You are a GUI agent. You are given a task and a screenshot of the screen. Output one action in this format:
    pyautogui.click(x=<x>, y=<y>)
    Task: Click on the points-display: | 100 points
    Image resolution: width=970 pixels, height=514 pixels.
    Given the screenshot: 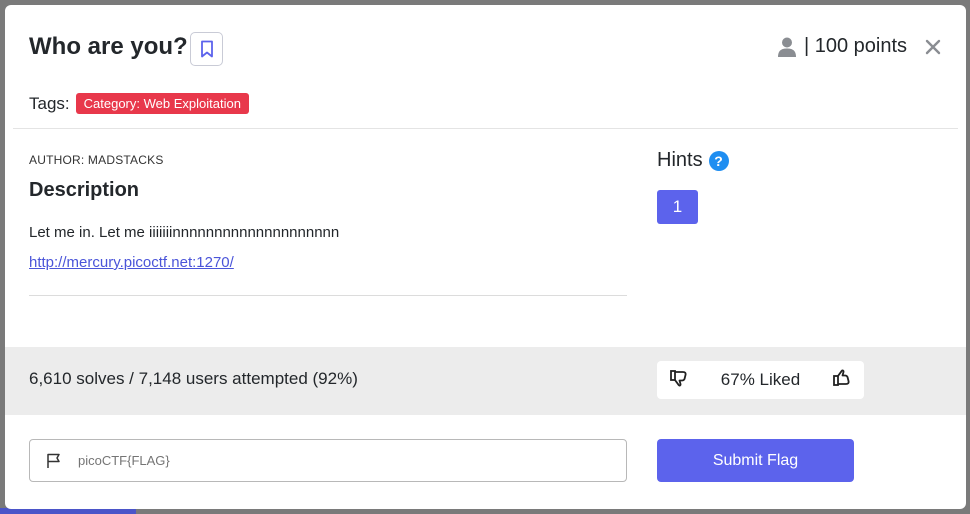 What is the action you would take?
    pyautogui.click(x=842, y=46)
    